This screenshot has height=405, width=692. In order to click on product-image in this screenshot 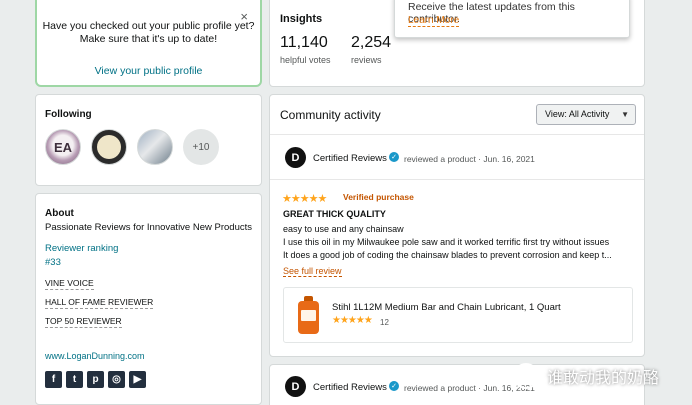, I will do `click(308, 315)`.